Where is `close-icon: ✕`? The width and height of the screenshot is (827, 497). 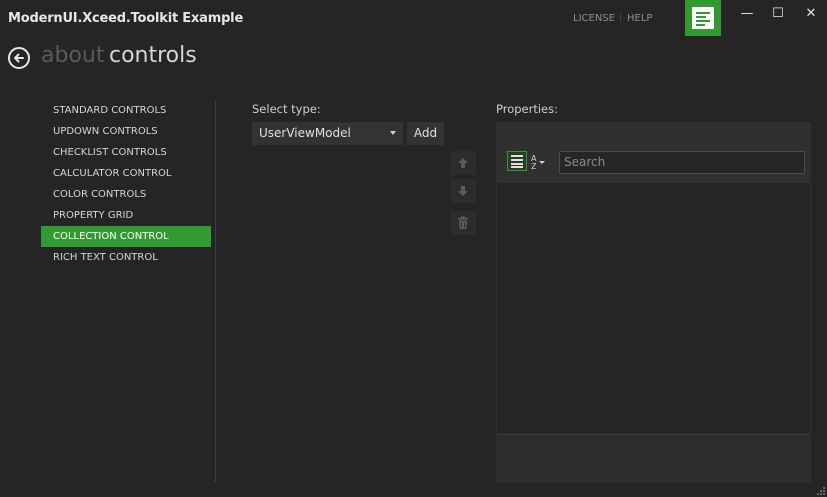
close-icon: ✕ is located at coordinates (811, 13).